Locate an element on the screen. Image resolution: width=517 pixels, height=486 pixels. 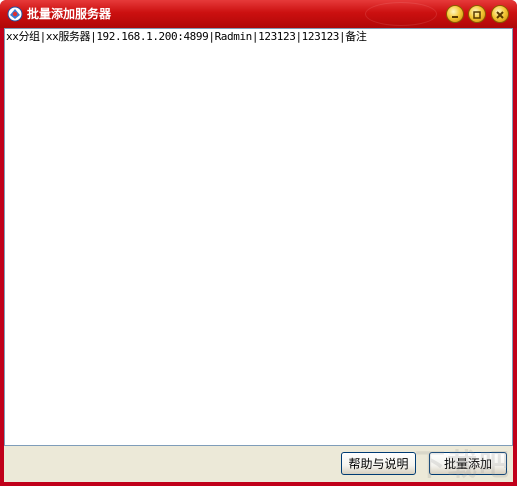
close-icon is located at coordinates (500, 14).